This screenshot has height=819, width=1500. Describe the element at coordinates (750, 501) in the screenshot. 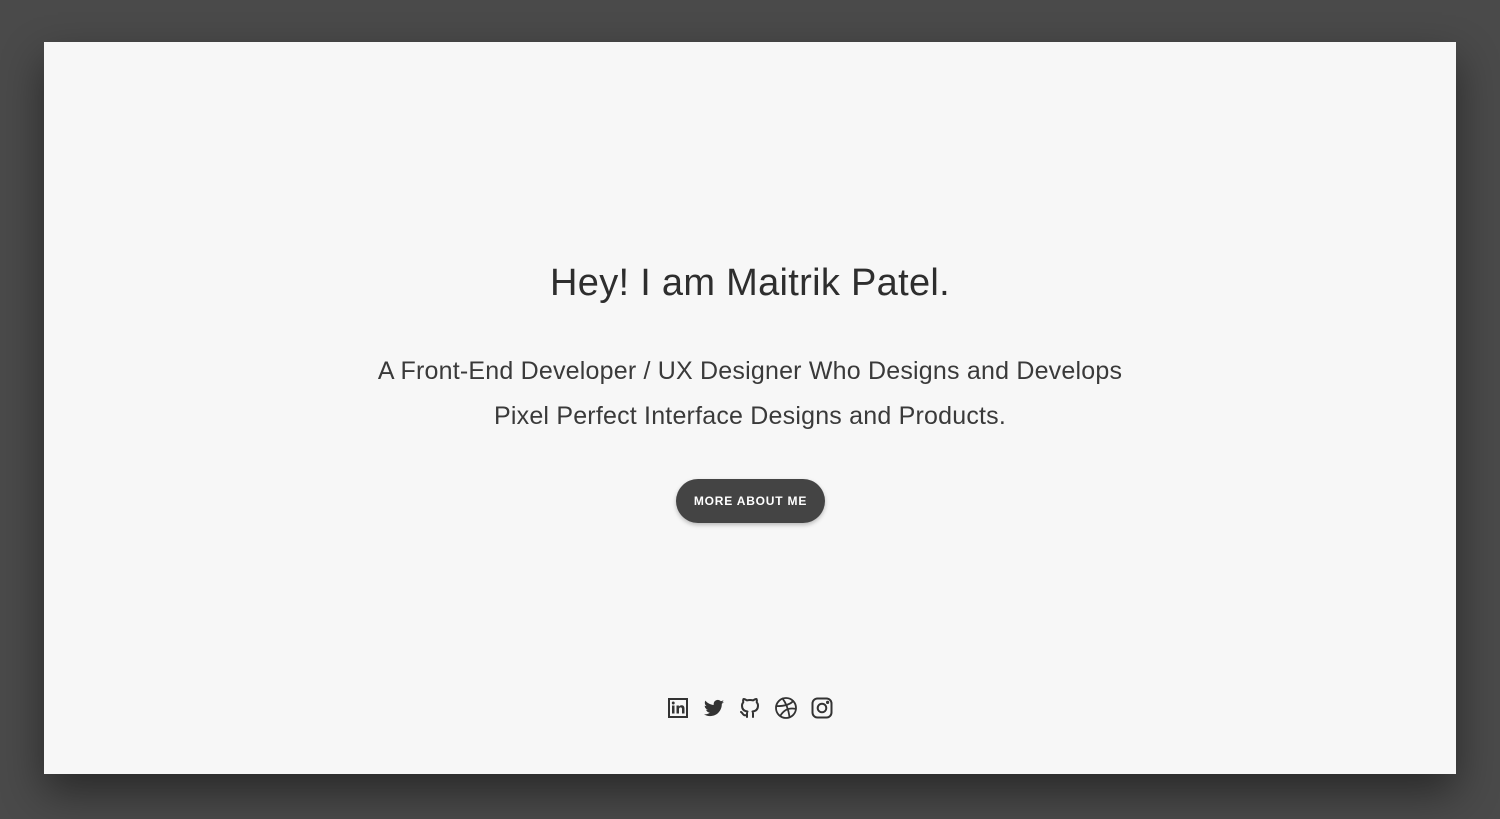

I see `more-about-me-button: MORE ABOUT ME` at that location.